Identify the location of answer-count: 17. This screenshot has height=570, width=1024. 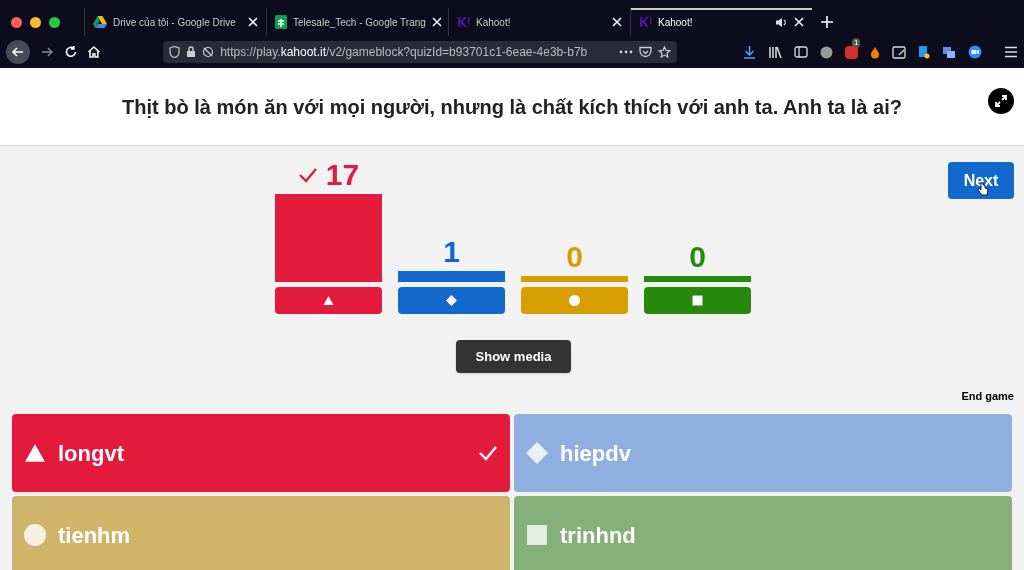
(342, 175).